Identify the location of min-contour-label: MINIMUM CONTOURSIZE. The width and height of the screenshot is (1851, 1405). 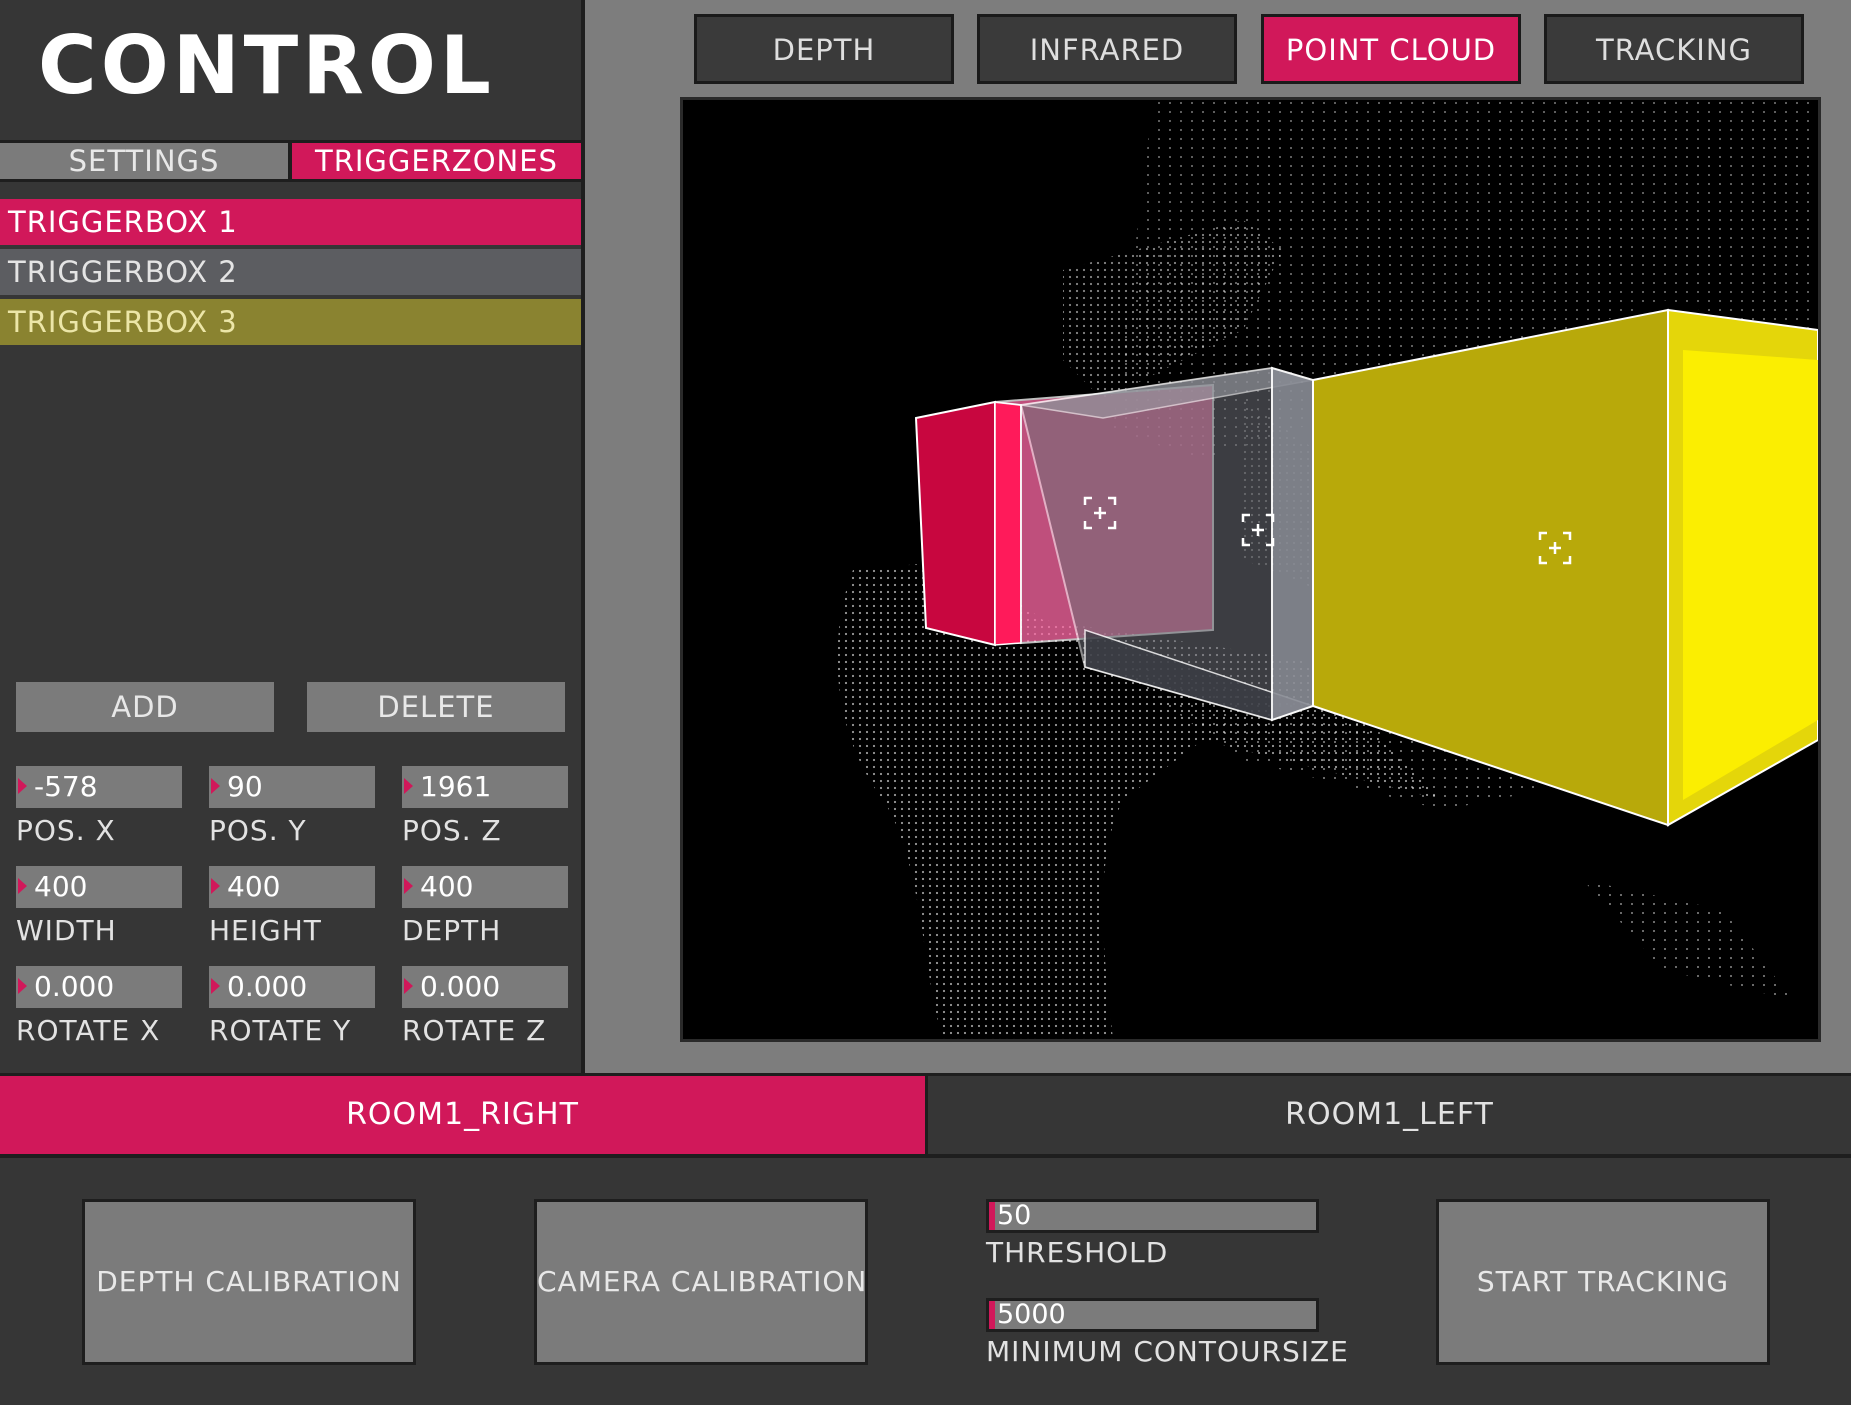
(1167, 1351).